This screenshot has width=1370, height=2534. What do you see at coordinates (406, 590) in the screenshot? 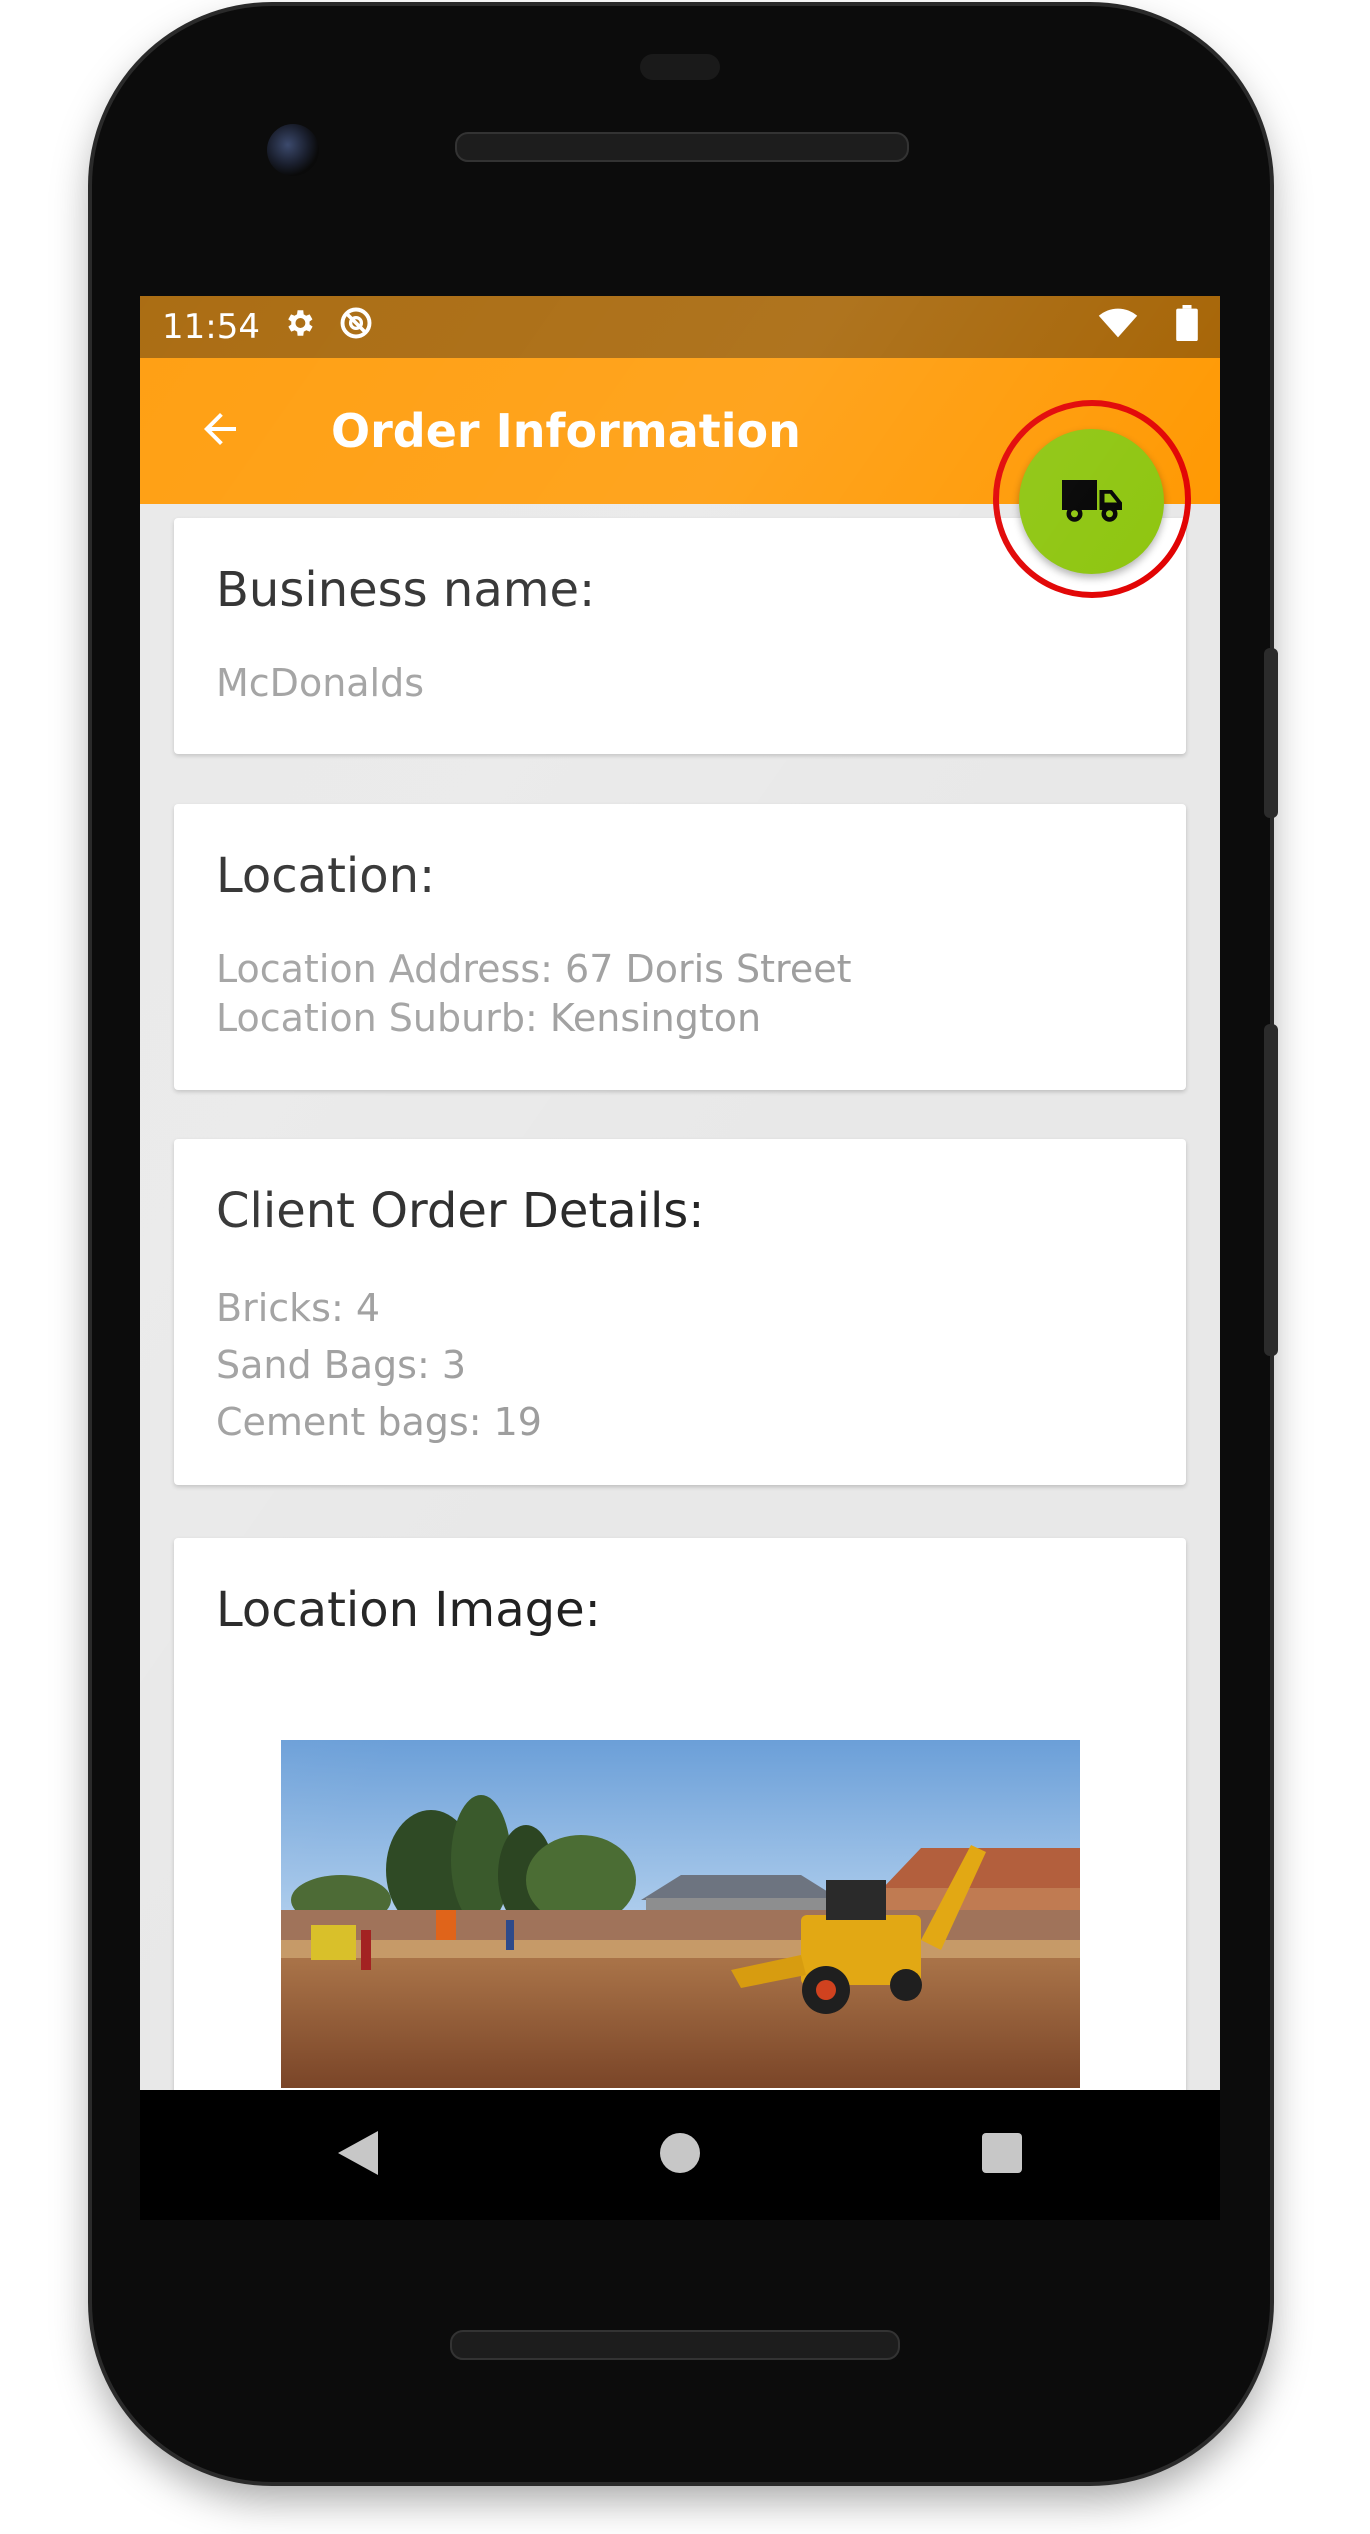
I see `business-heading: Business name:` at bounding box center [406, 590].